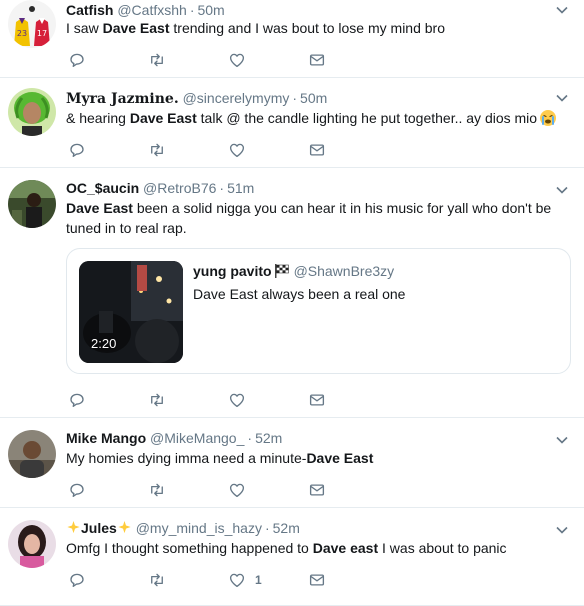 This screenshot has height=606, width=584. Describe the element at coordinates (22, 33) in the screenshot. I see `svg-text: 23` at that location.